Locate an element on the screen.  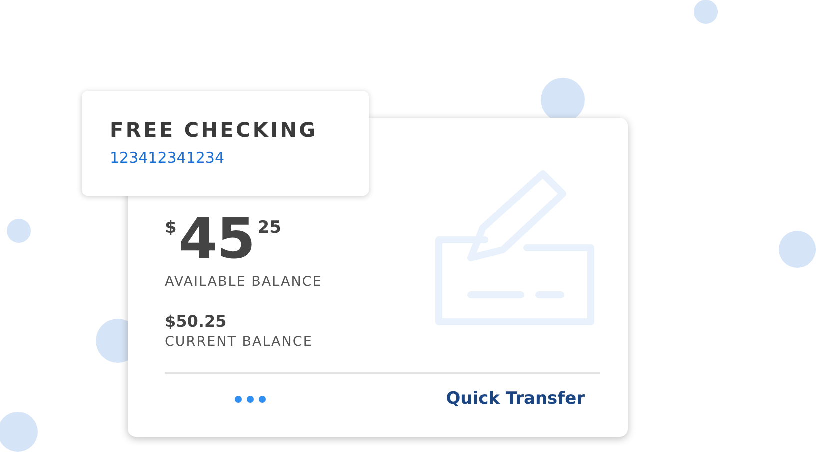
balance-cents: 25 is located at coordinates (270, 228).